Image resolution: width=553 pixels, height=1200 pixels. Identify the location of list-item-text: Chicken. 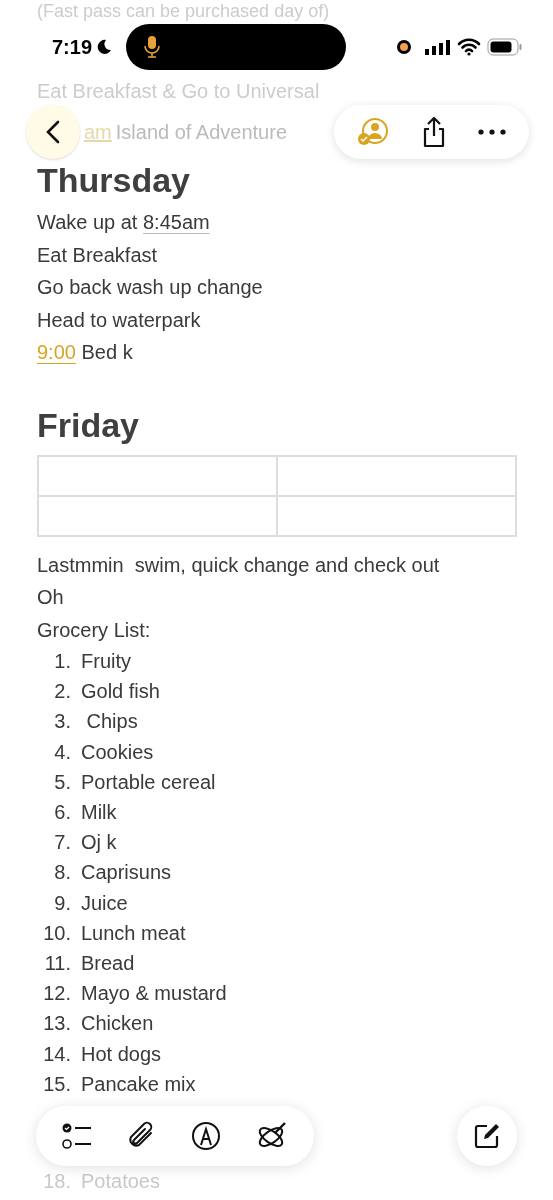
(117, 1024).